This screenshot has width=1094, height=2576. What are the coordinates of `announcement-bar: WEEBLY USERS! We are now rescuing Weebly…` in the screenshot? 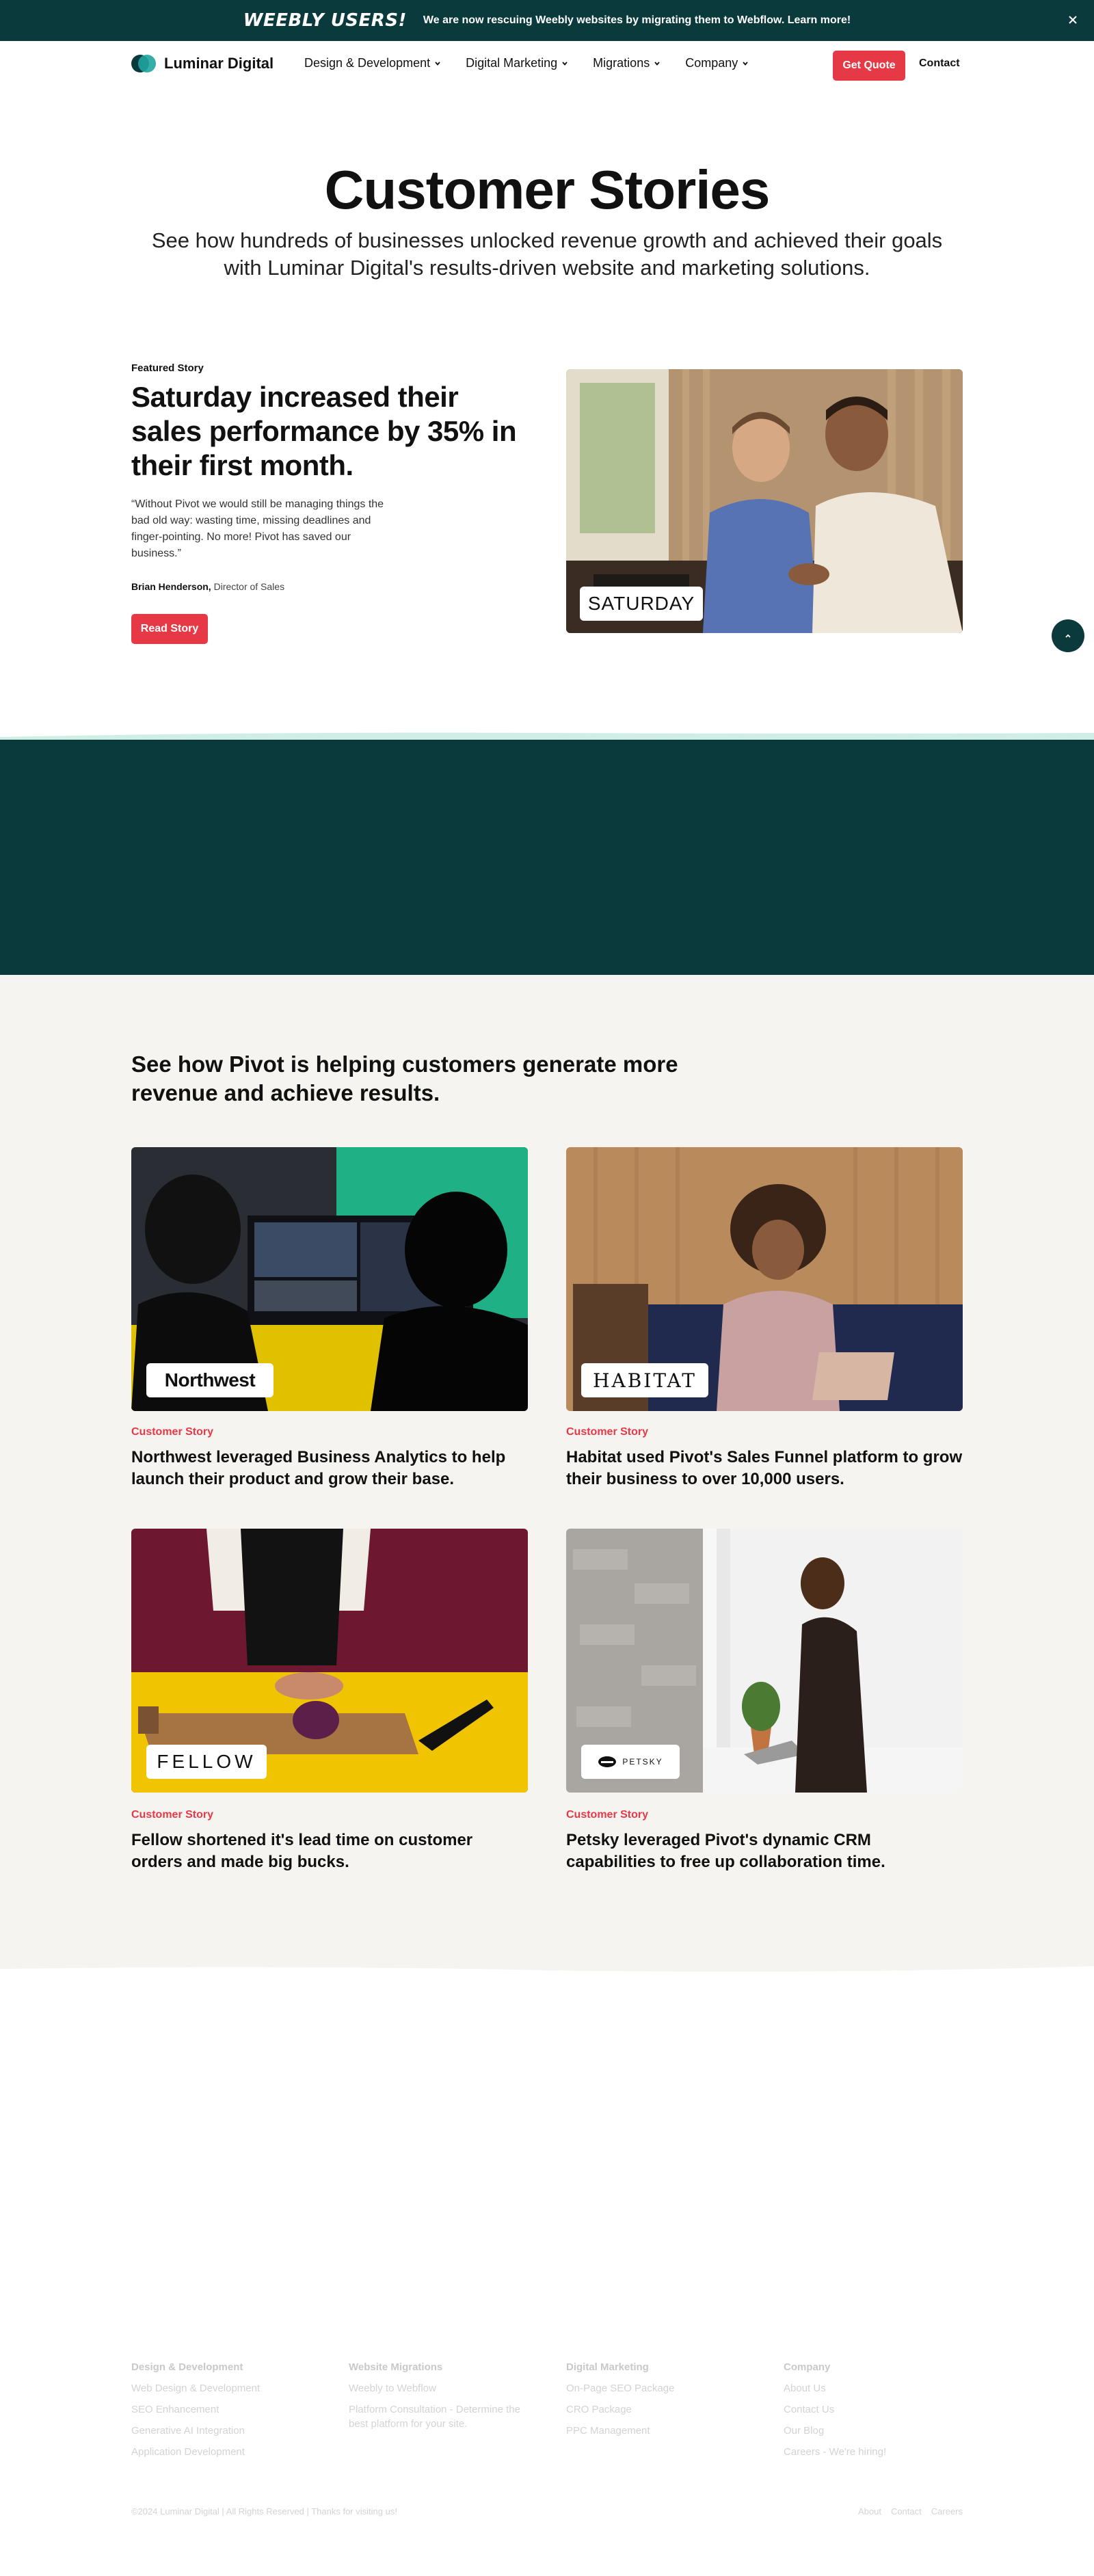 It's located at (547, 20).